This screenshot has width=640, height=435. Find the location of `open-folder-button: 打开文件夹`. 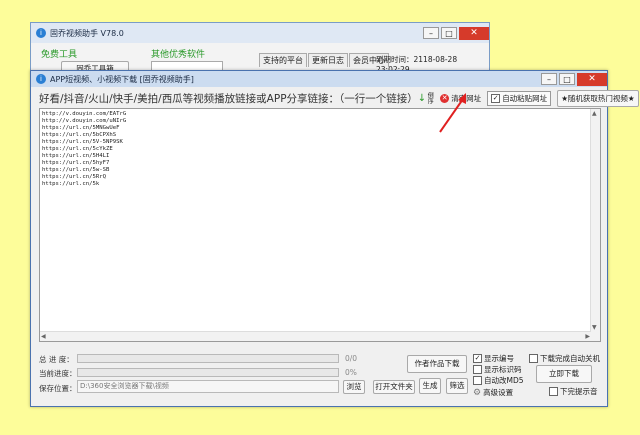

open-folder-button: 打开文件夹 is located at coordinates (394, 387).